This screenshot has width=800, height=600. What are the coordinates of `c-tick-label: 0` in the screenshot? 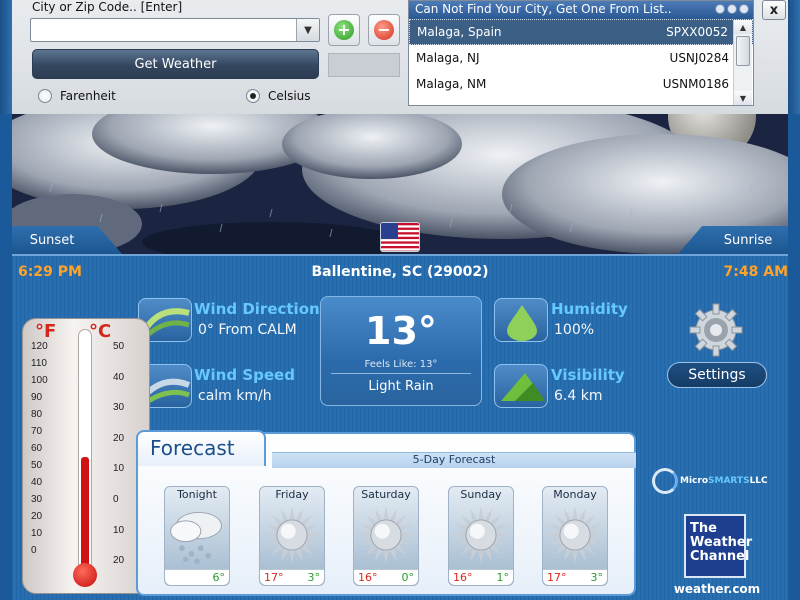 It's located at (116, 499).